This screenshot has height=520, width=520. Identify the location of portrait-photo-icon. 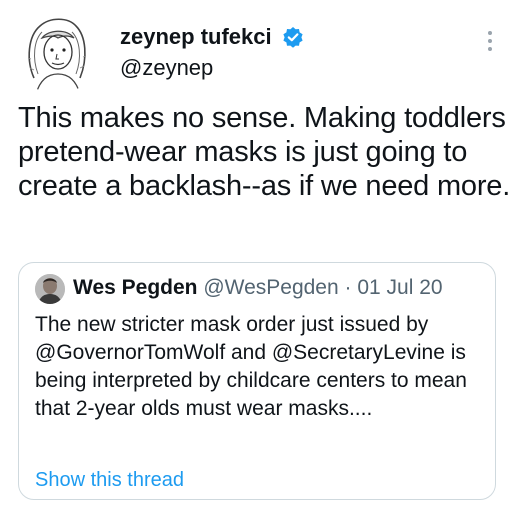
(50, 289).